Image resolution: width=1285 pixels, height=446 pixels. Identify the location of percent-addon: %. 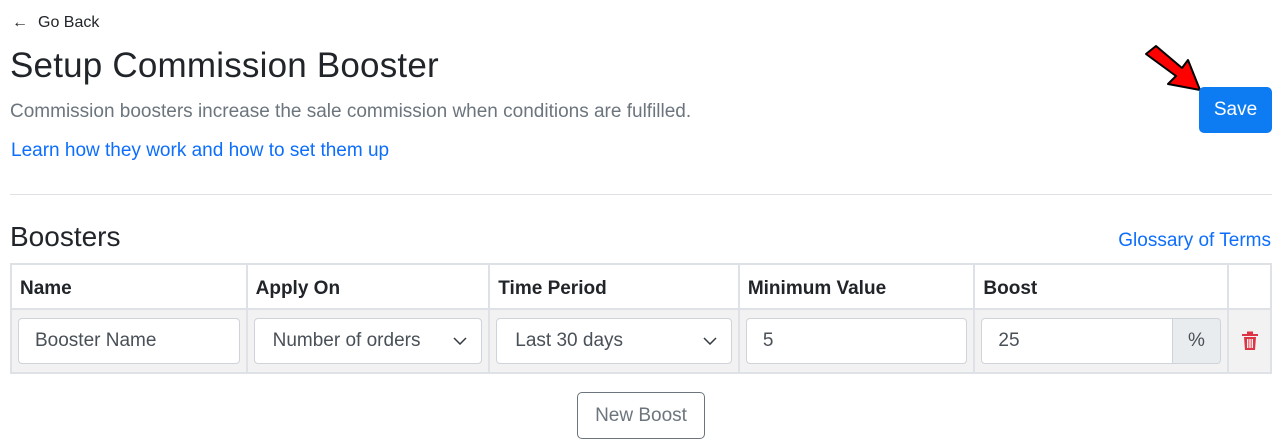
(1197, 341).